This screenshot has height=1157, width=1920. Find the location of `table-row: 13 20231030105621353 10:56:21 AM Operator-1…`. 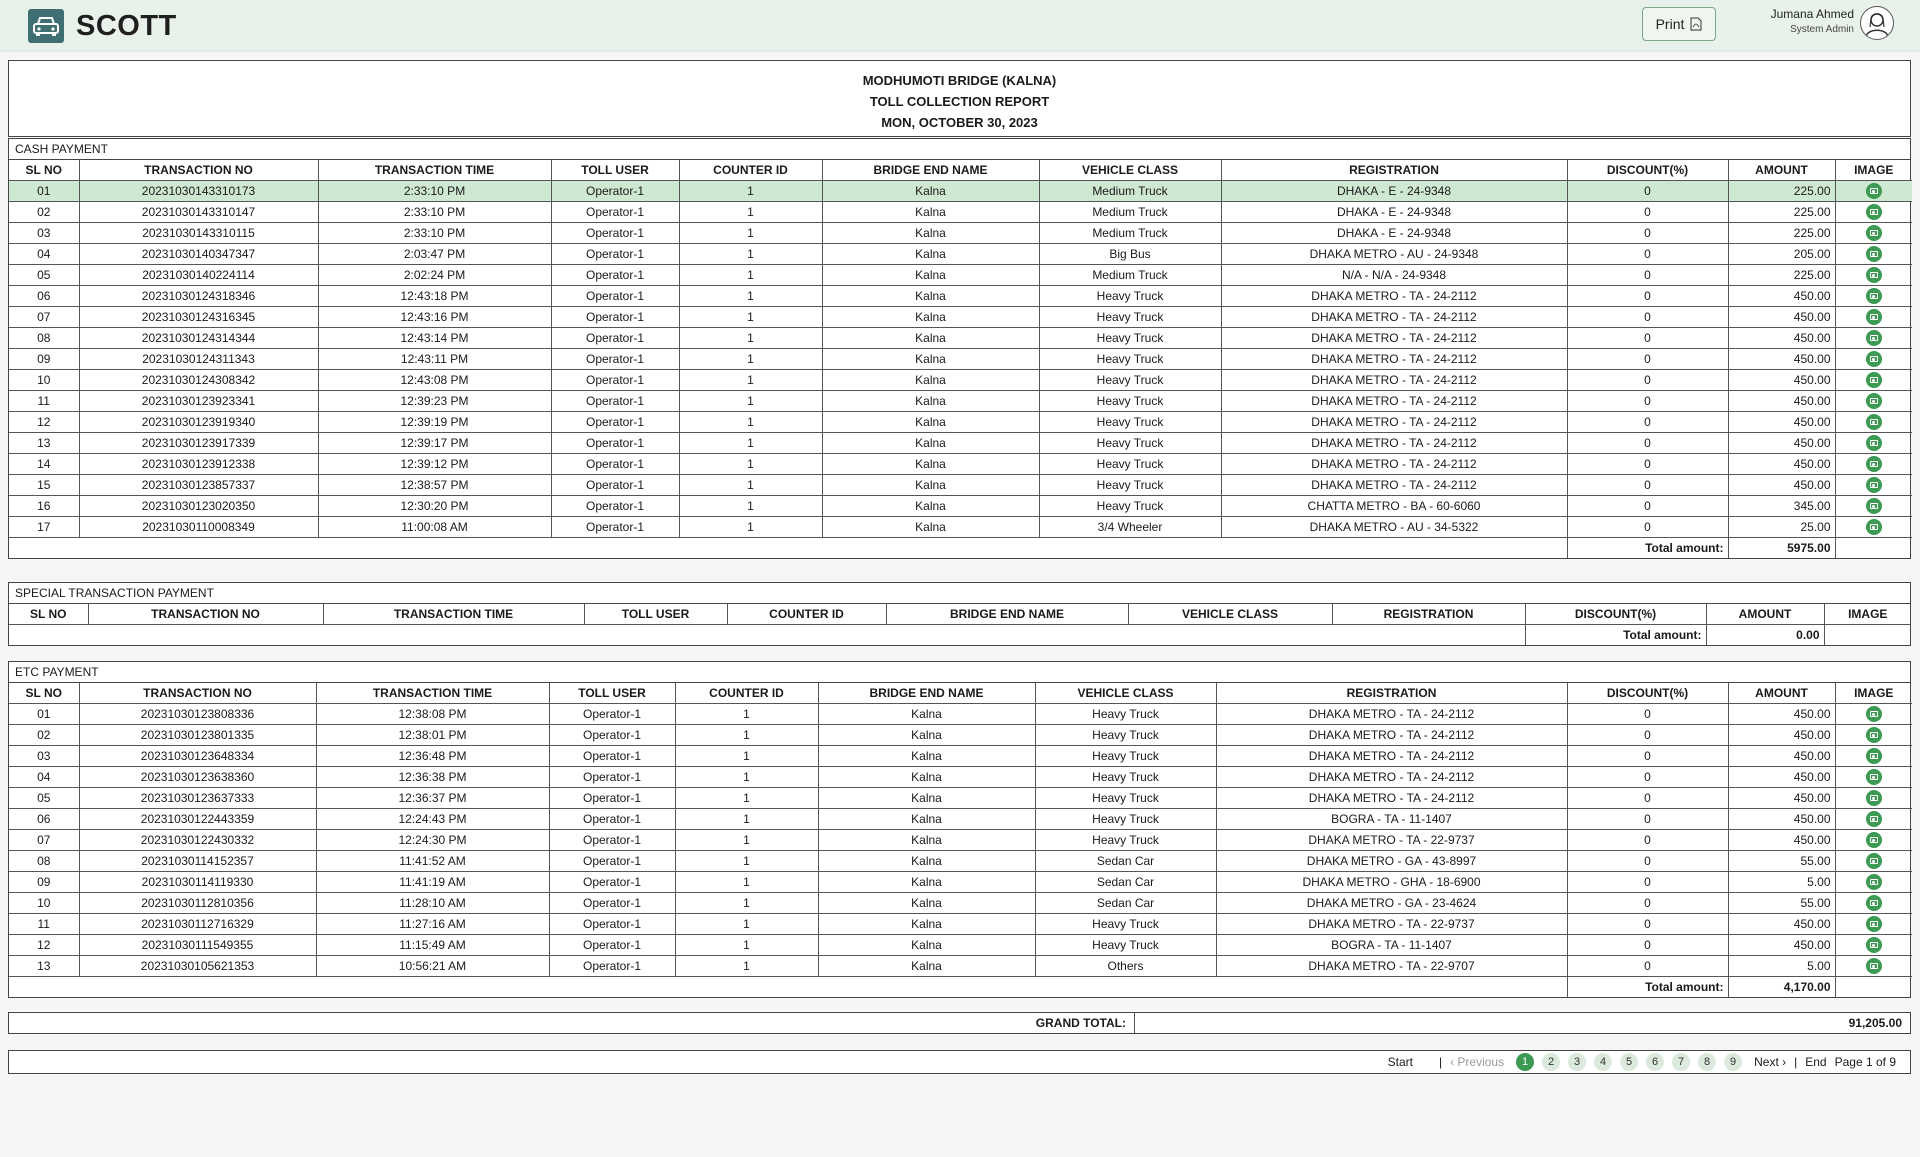

table-row: 13 20231030105621353 10:56:21 AM Operator-1… is located at coordinates (960, 966).